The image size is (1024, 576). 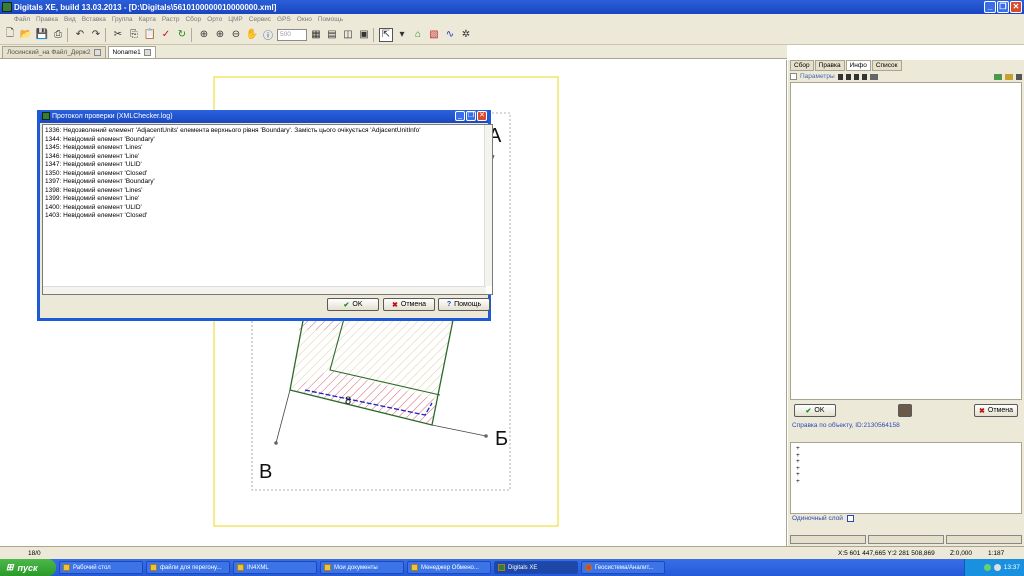 What do you see at coordinates (92, 567) in the screenshot?
I see `taskbar-item-label: Рабочий стол` at bounding box center [92, 567].